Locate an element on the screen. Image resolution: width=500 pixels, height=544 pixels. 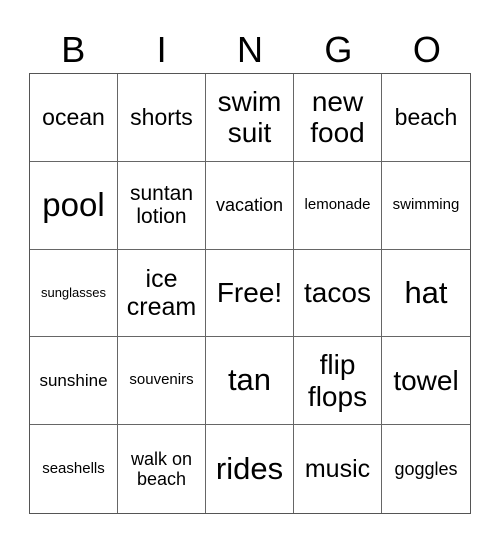
bingo-cell: flip flops is located at coordinates (338, 381).